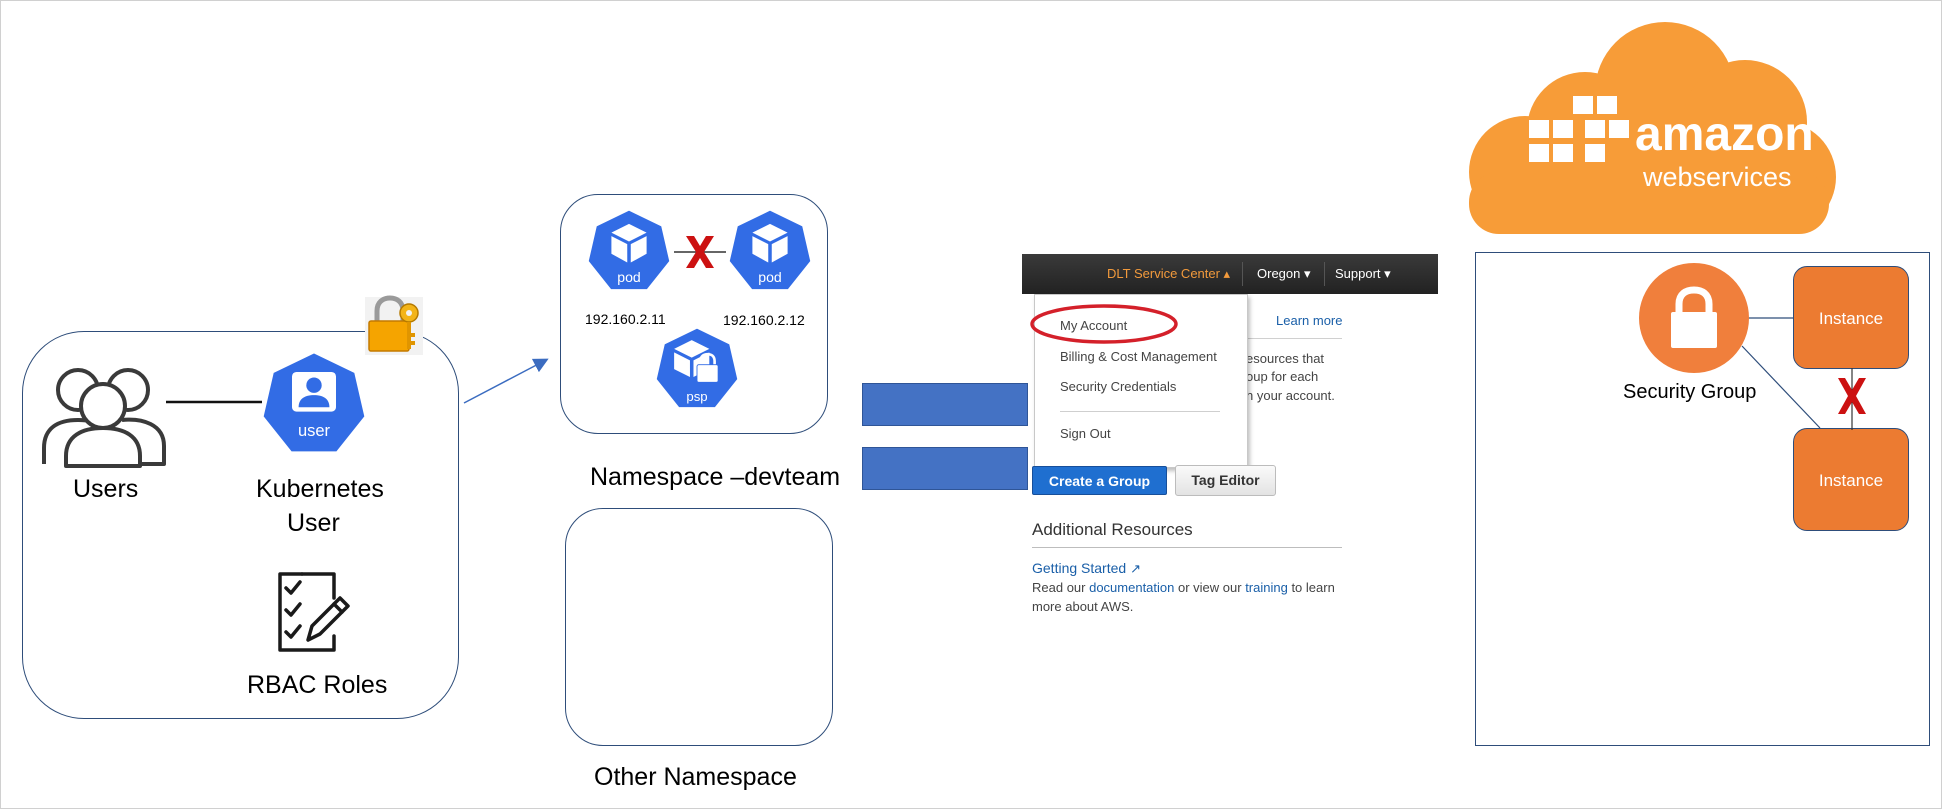 This screenshot has width=1944, height=811. Describe the element at coordinates (1099, 480) in the screenshot. I see `create-group-button: Create a Group` at that location.